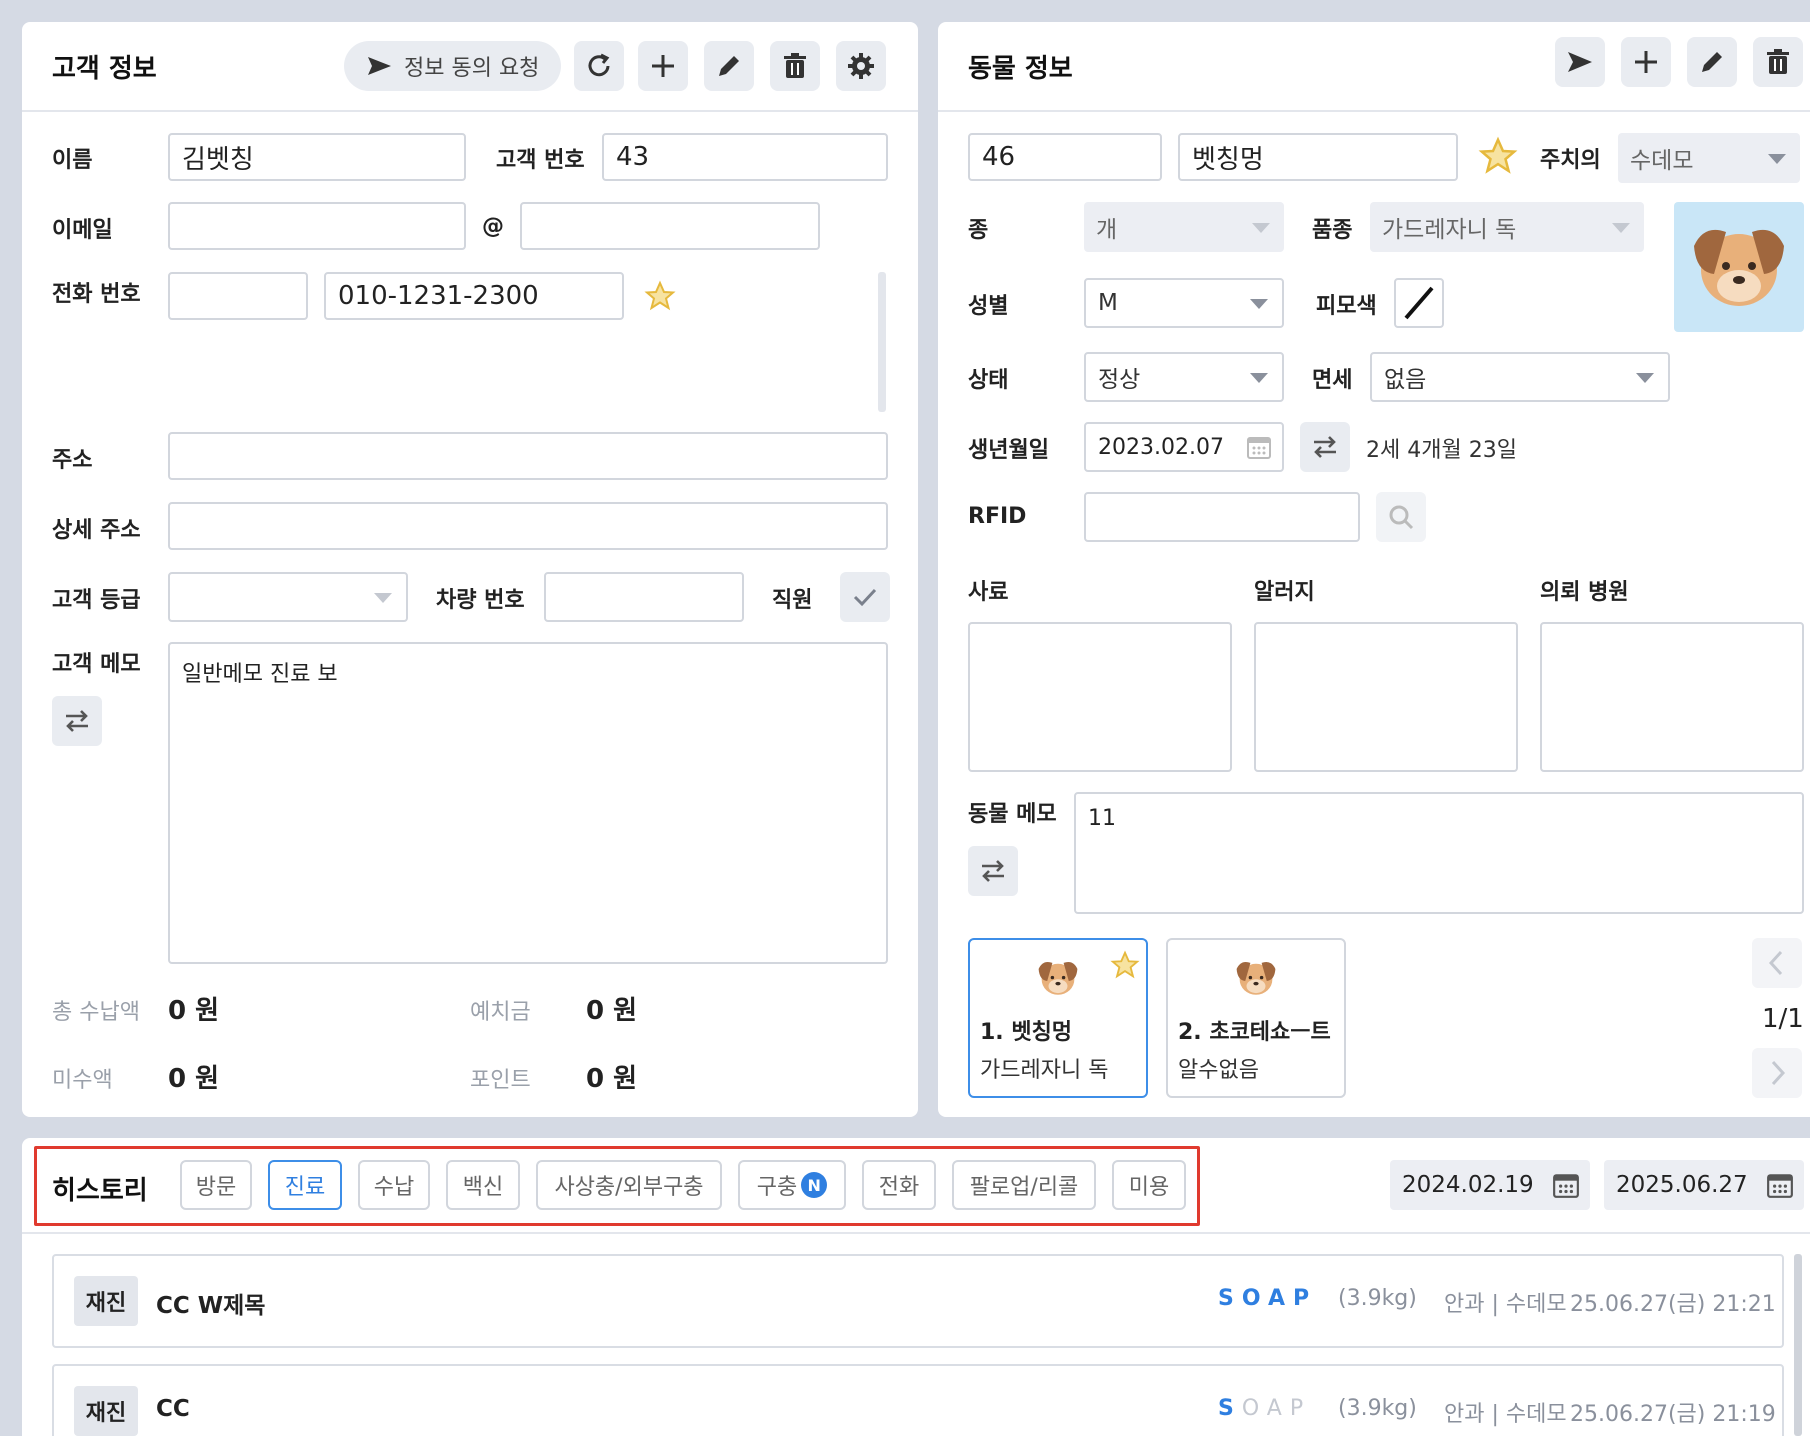 The width and height of the screenshot is (1810, 1436). Describe the element at coordinates (1058, 1018) in the screenshot. I see `pet-card-1: 1. 벳칭멍 가드레자니 독` at that location.